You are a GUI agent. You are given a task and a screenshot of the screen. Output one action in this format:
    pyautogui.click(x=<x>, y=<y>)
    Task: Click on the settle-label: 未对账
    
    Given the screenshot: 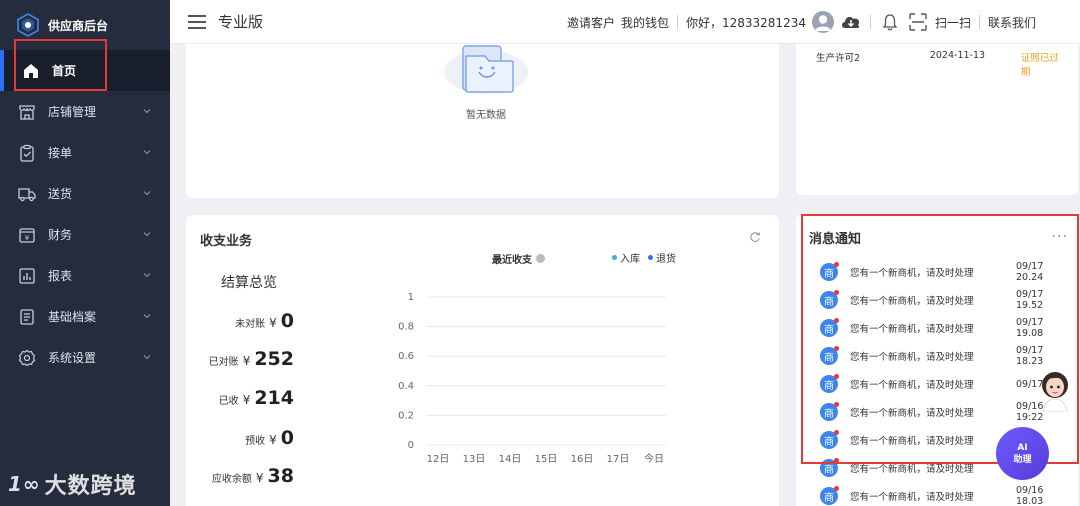 What is the action you would take?
    pyautogui.click(x=250, y=324)
    